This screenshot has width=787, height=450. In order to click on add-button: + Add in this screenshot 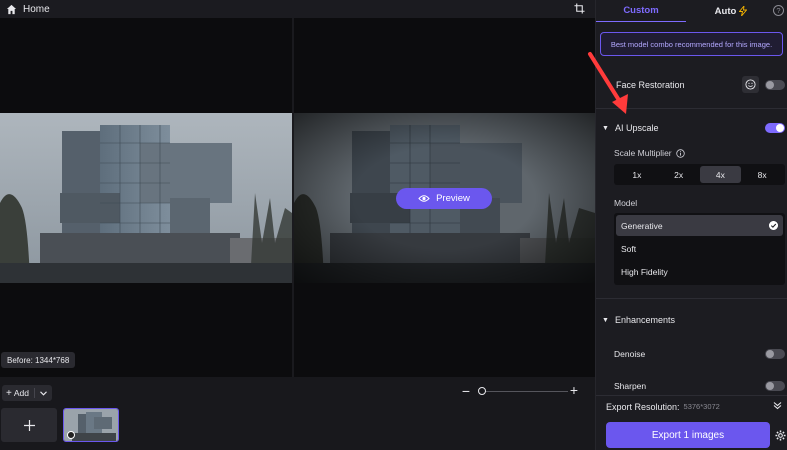, I will do `click(18, 393)`.